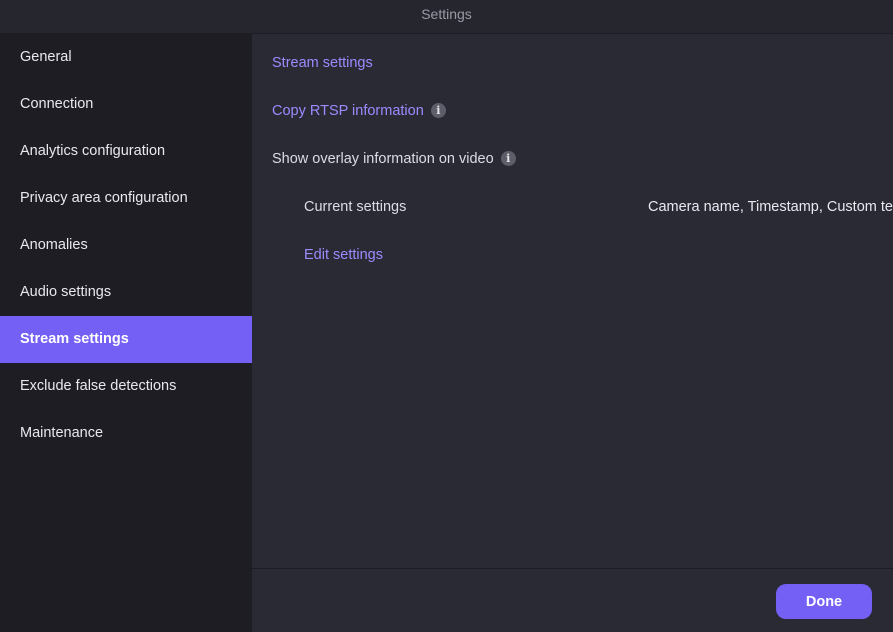  I want to click on edit-settings-link: Edit settings, so click(343, 255).